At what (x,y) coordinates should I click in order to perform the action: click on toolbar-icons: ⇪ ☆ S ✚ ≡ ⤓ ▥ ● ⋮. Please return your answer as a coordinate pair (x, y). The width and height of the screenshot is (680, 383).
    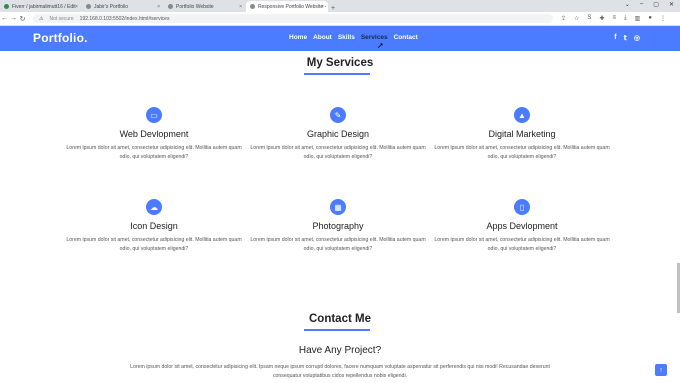
    Looking at the image, I should click on (613, 18).